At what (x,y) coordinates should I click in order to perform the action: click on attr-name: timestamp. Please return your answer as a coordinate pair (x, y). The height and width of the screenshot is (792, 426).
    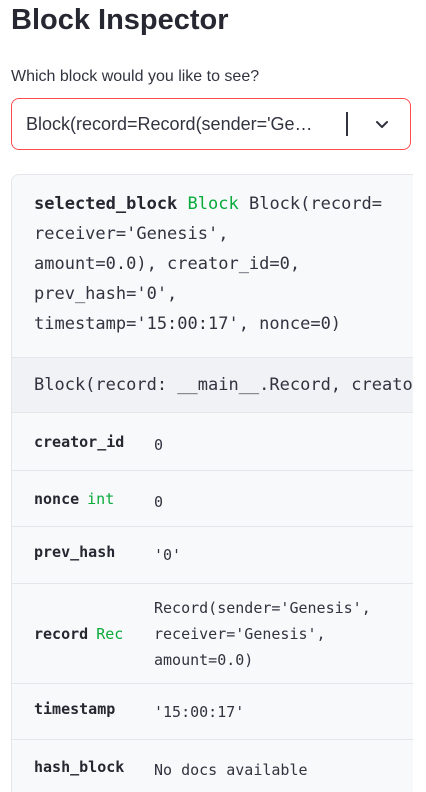
    Looking at the image, I should click on (75, 708).